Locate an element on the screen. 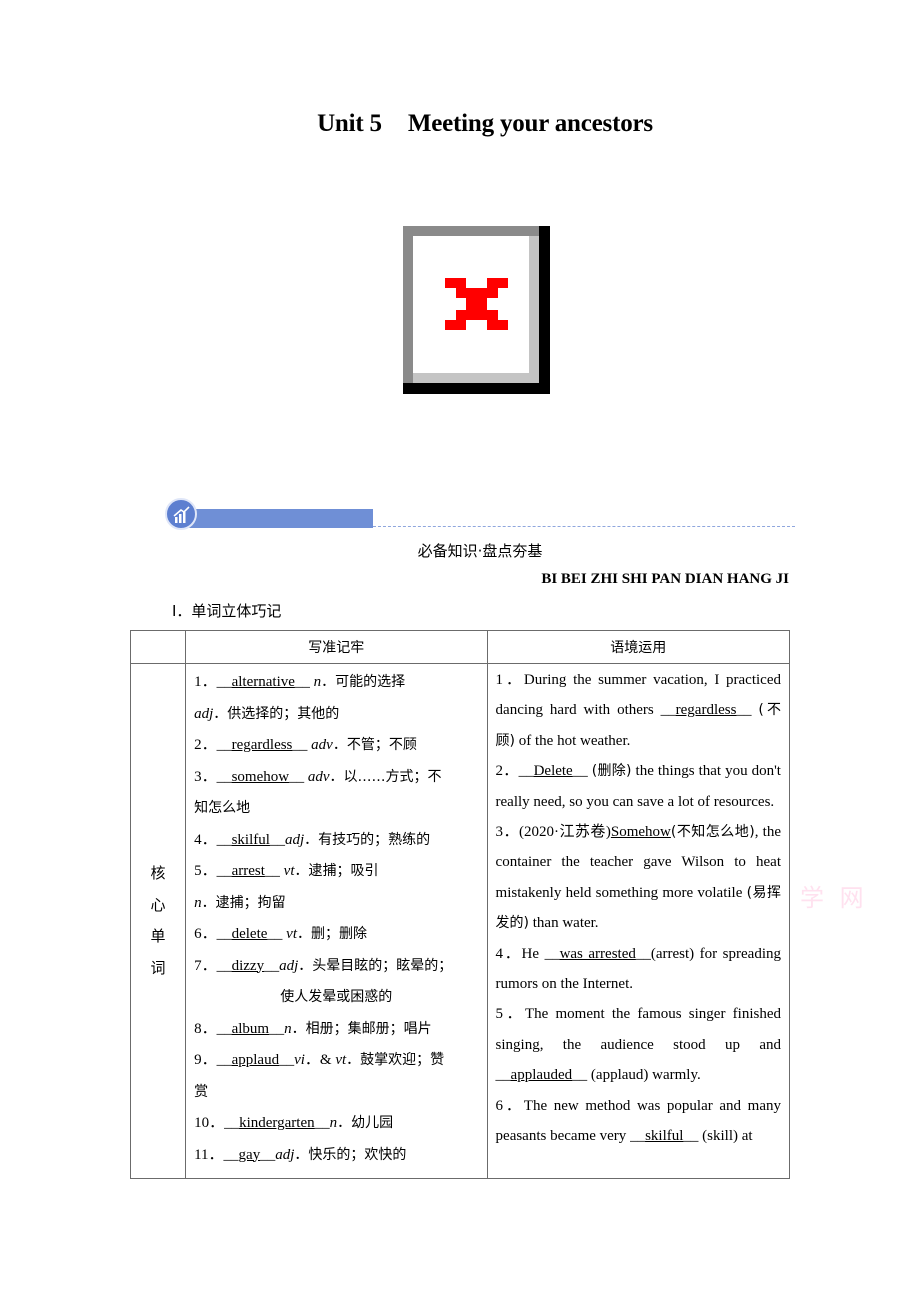 This screenshot has height=1302, width=920. page-title: Unit 5 Meeting your ancestors is located at coordinates (460, 124).